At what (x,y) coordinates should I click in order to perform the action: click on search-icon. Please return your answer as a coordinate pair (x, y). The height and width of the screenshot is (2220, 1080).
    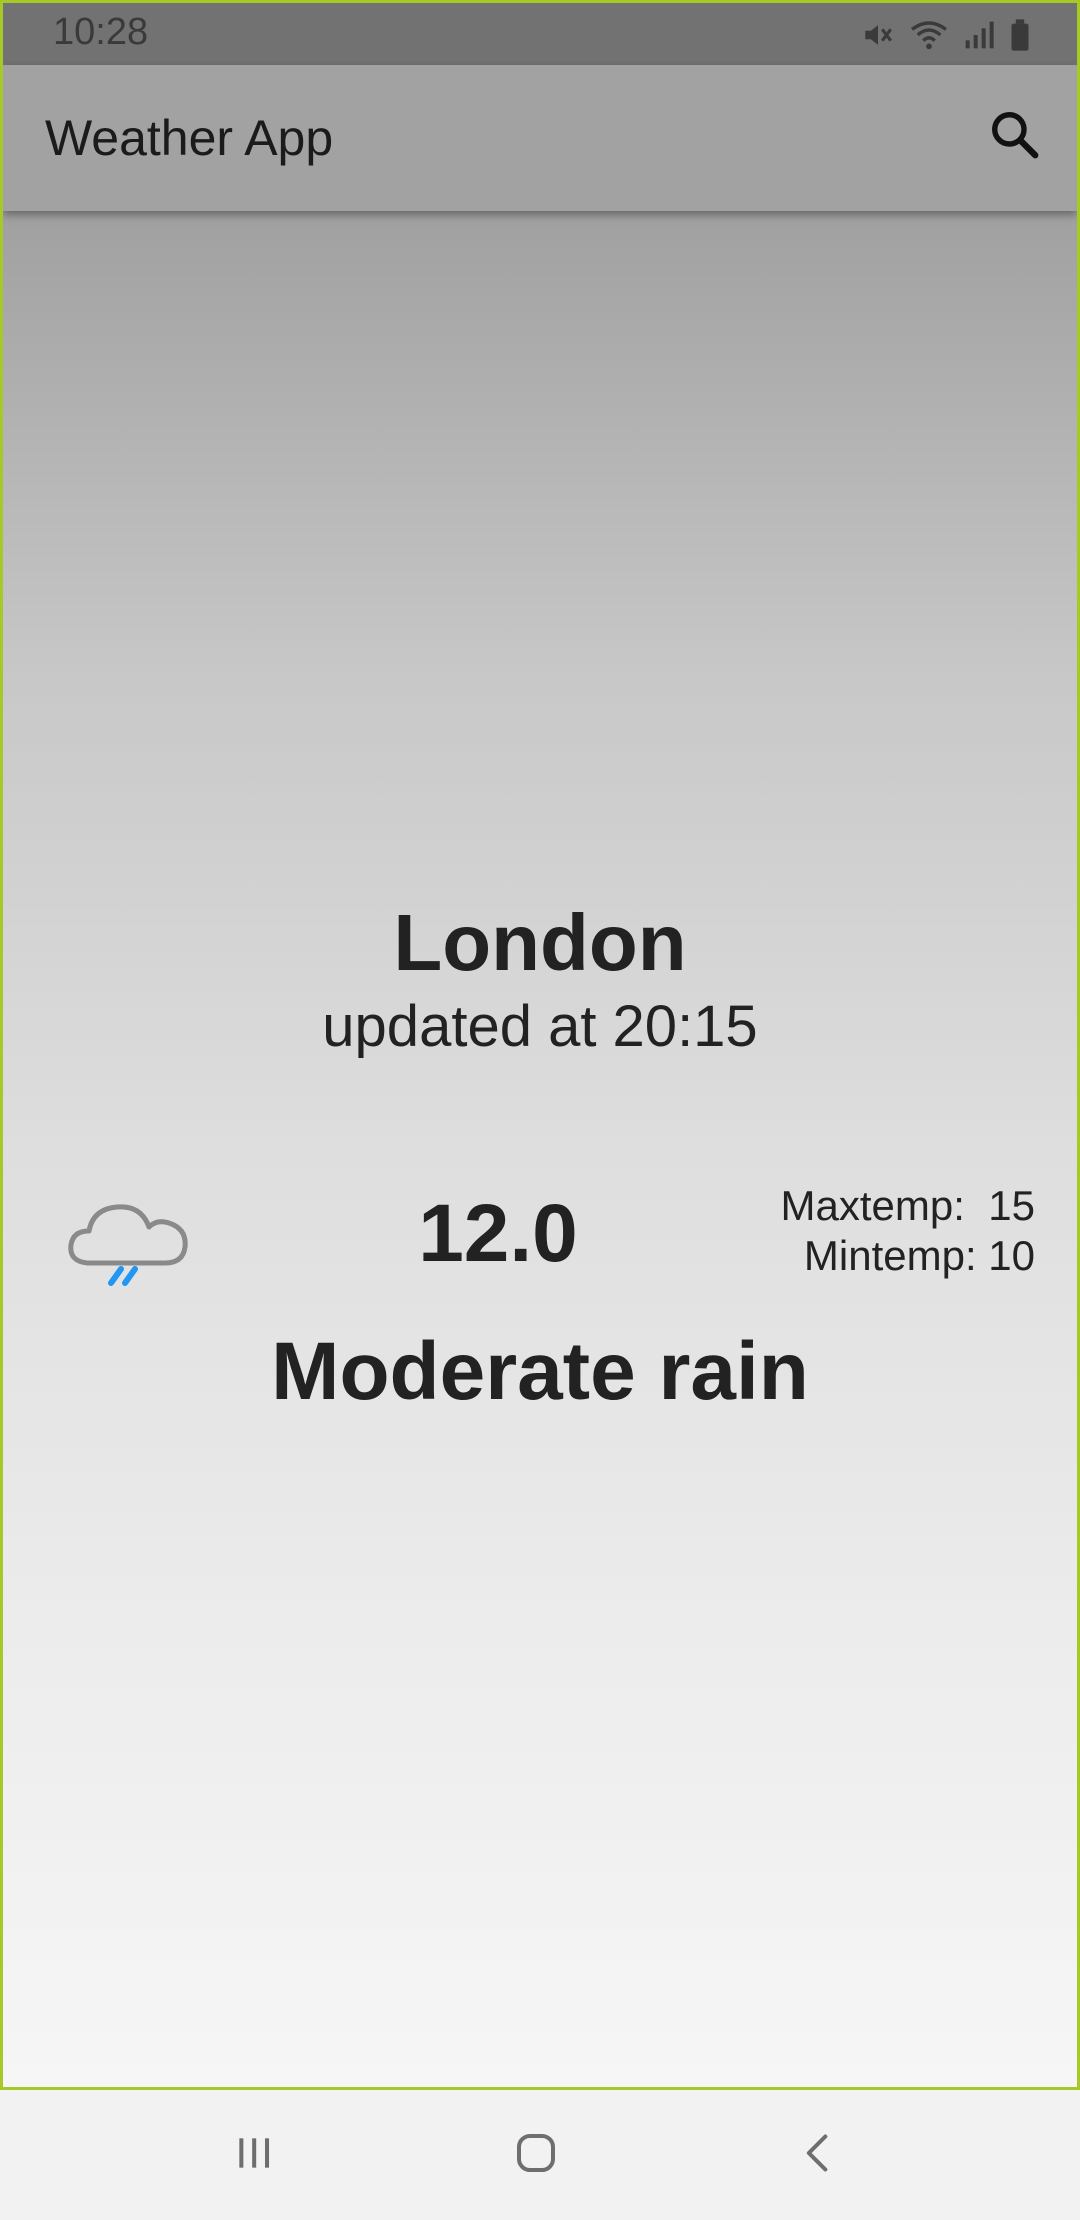
    Looking at the image, I should click on (1015, 137).